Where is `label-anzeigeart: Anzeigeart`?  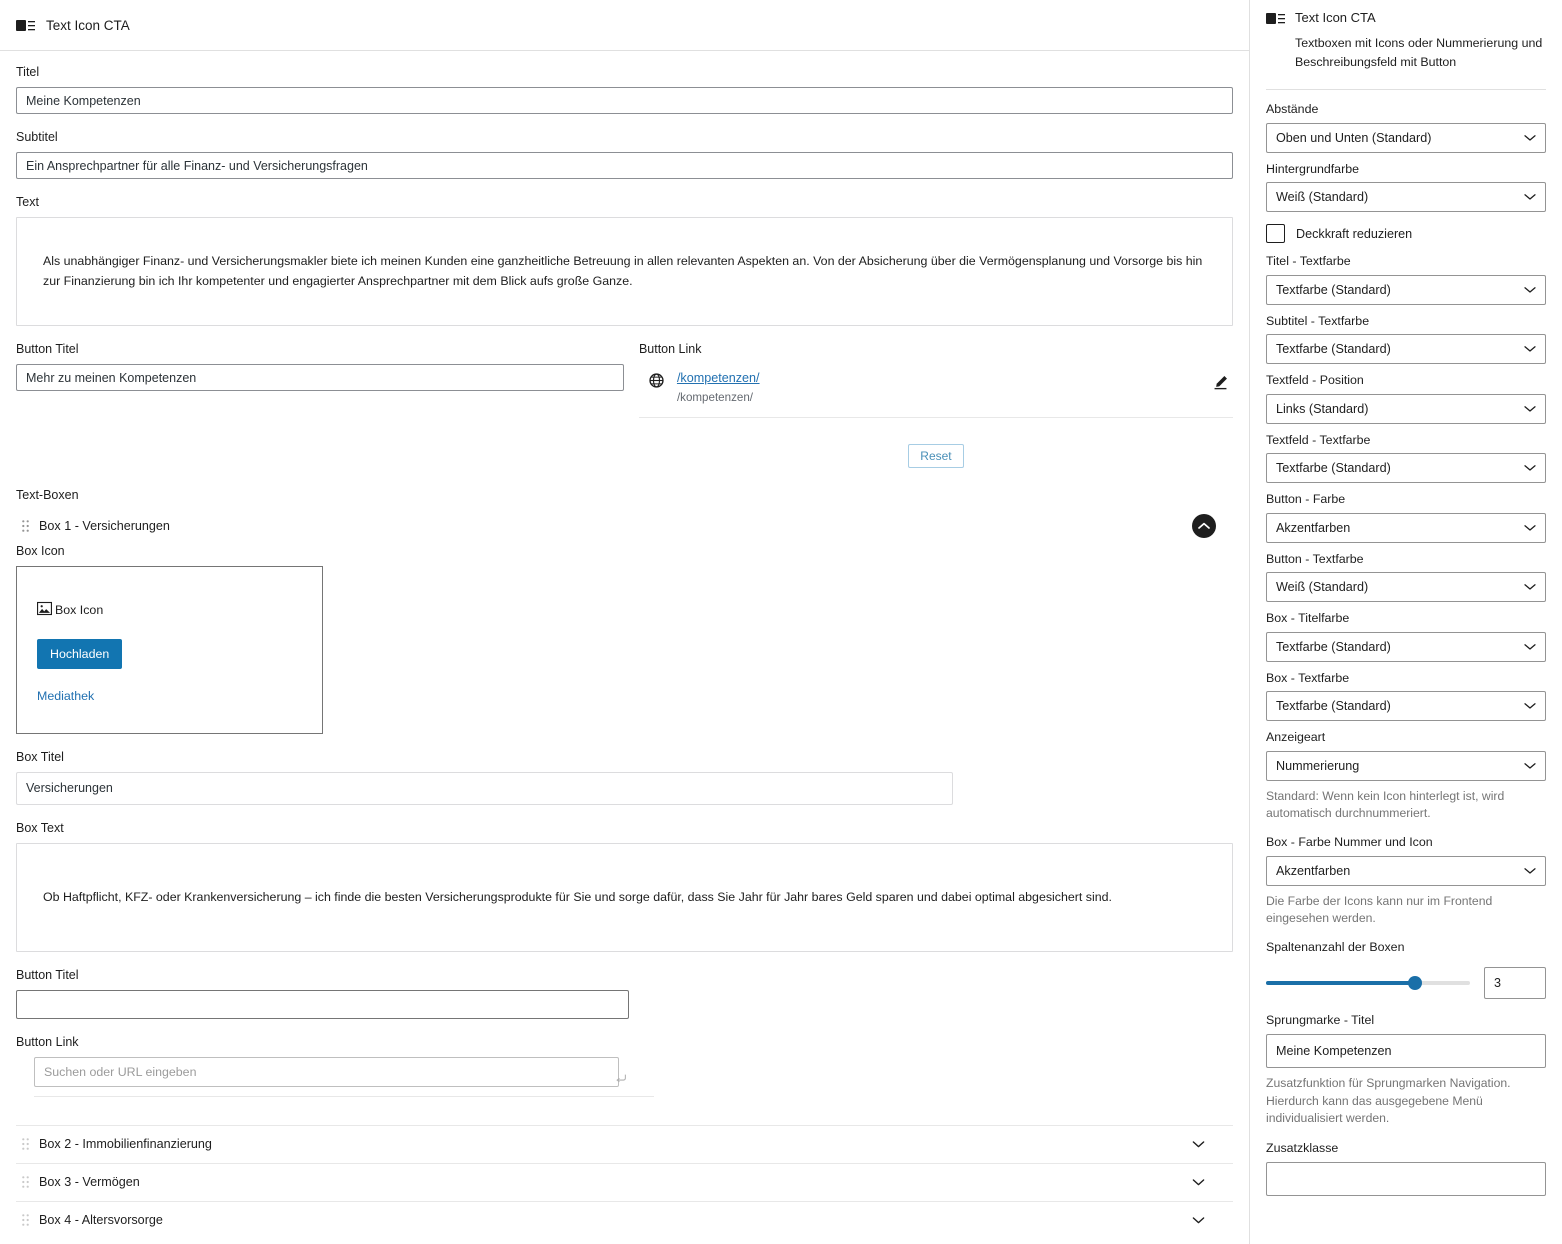
label-anzeigeart: Anzeigeart is located at coordinates (1296, 737).